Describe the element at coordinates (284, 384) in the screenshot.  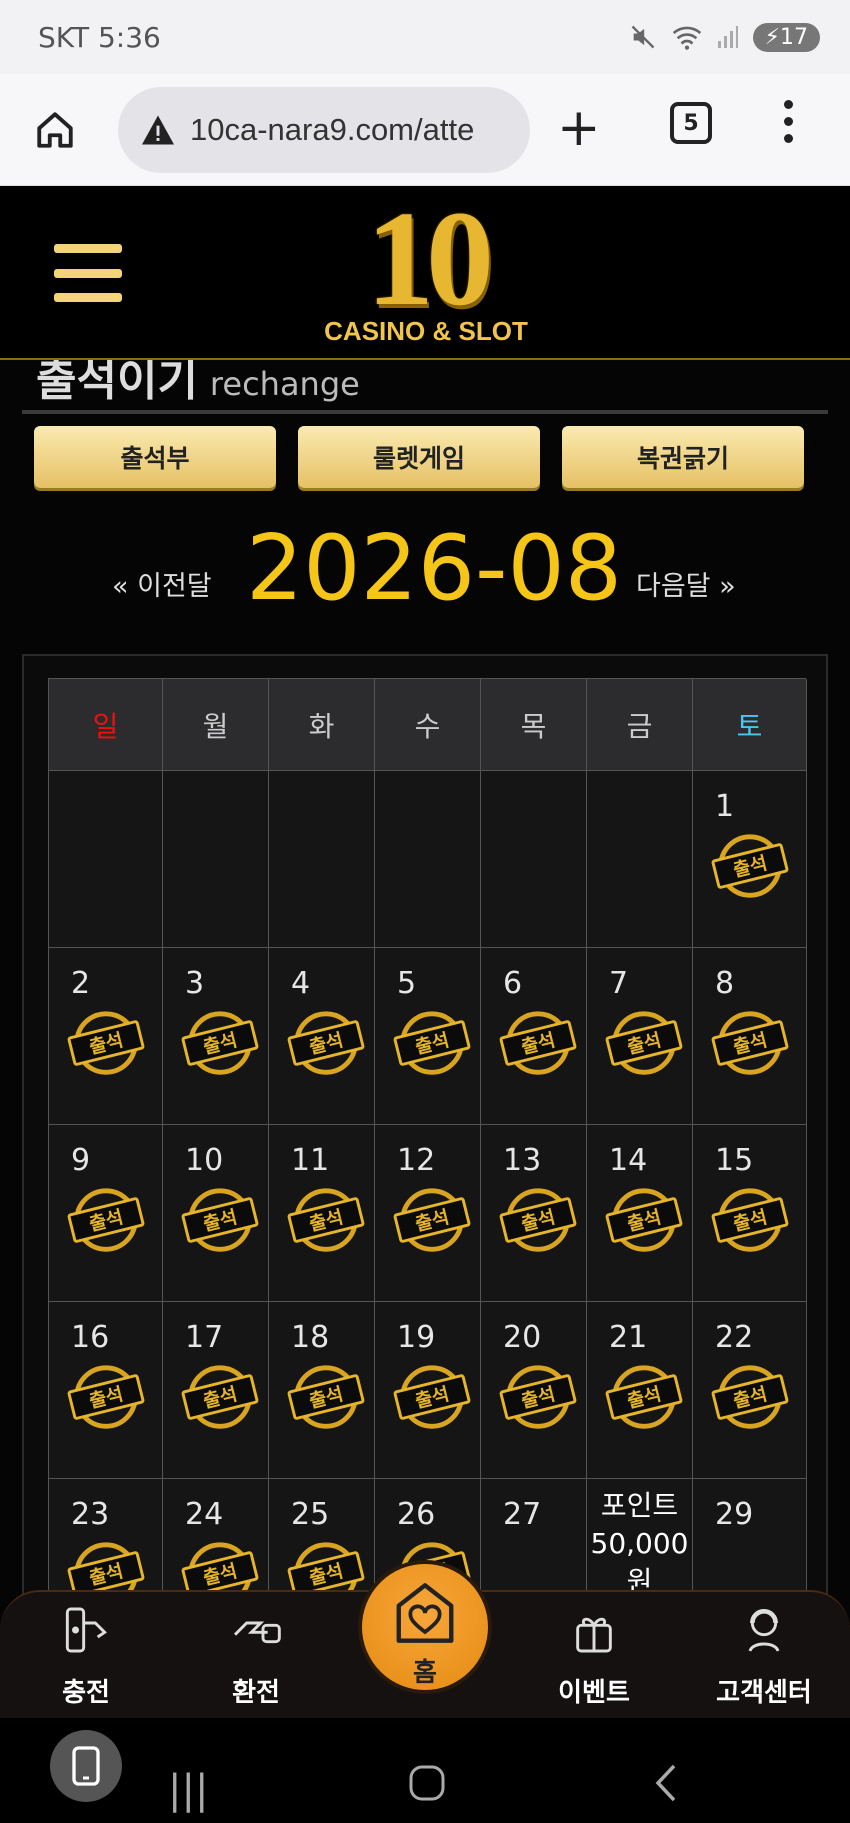
I see `section-title-en: rechange` at that location.